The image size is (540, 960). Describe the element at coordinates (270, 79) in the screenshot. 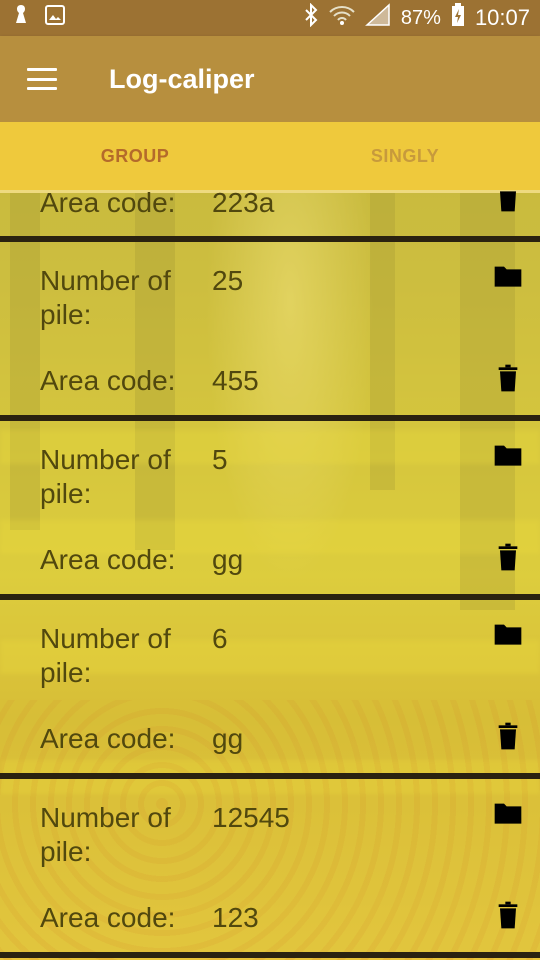

I see `app-bar: Log-caliper` at that location.